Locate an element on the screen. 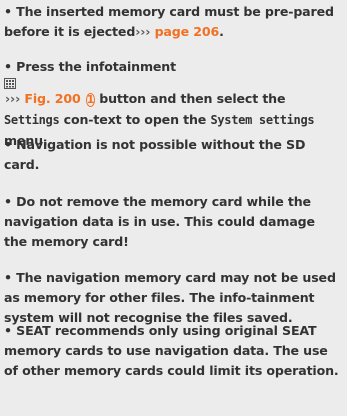 Image resolution: width=347 pixels, height=416 pixels. bullet-text: button and then select the is located at coordinates (192, 98).